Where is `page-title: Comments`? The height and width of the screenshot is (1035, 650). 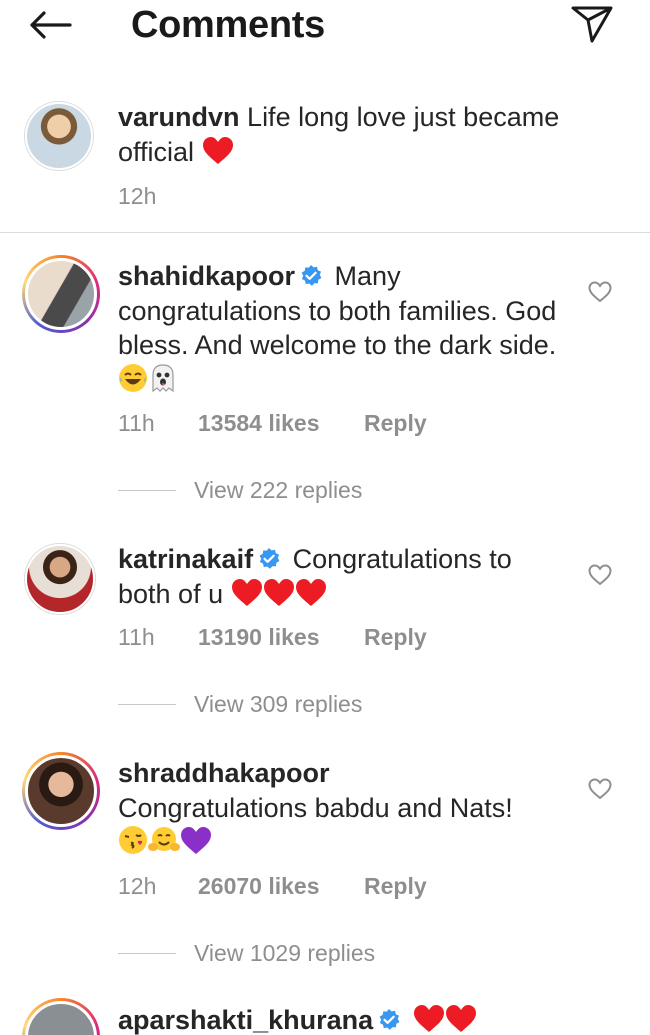
page-title: Comments is located at coordinates (228, 25).